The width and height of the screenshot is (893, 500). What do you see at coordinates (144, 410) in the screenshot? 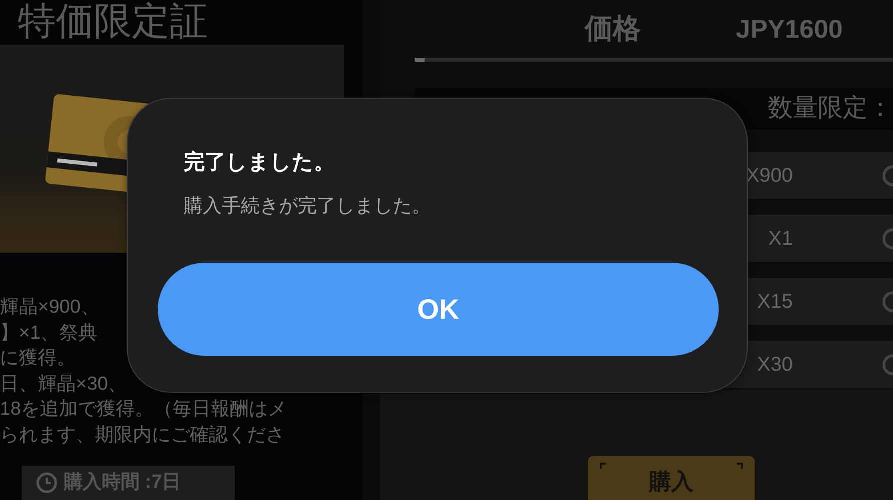
I see `description-line: 18を追加で獲得。（毎日報酬はメ` at bounding box center [144, 410].